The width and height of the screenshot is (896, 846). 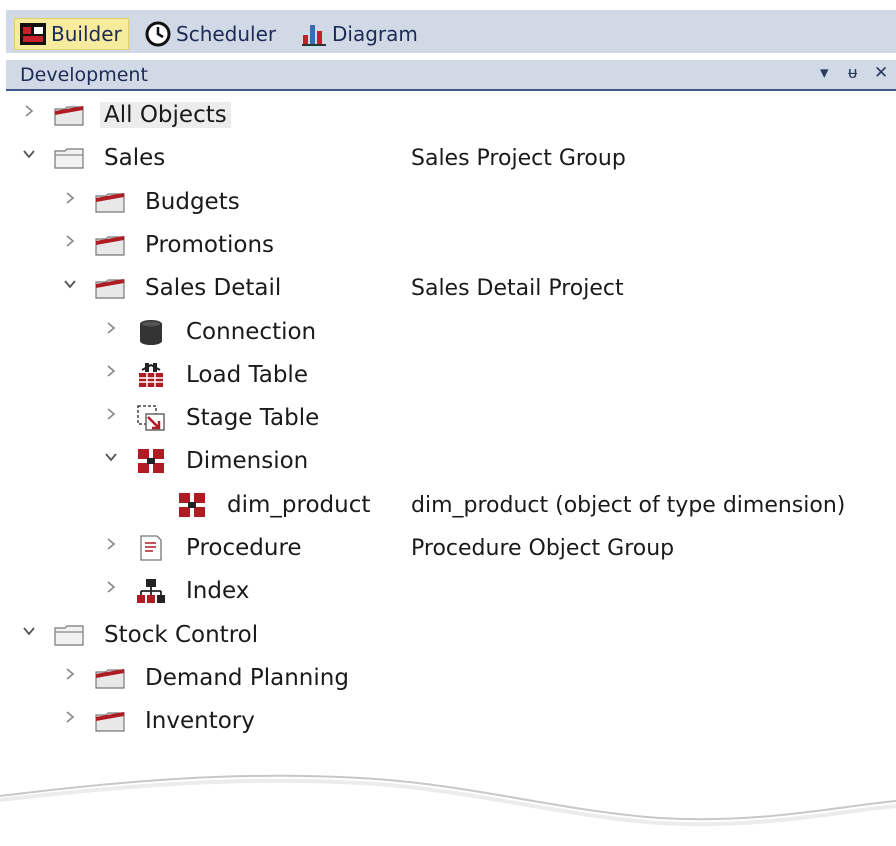 What do you see at coordinates (247, 374) in the screenshot?
I see `tree-item-label: Load Table` at bounding box center [247, 374].